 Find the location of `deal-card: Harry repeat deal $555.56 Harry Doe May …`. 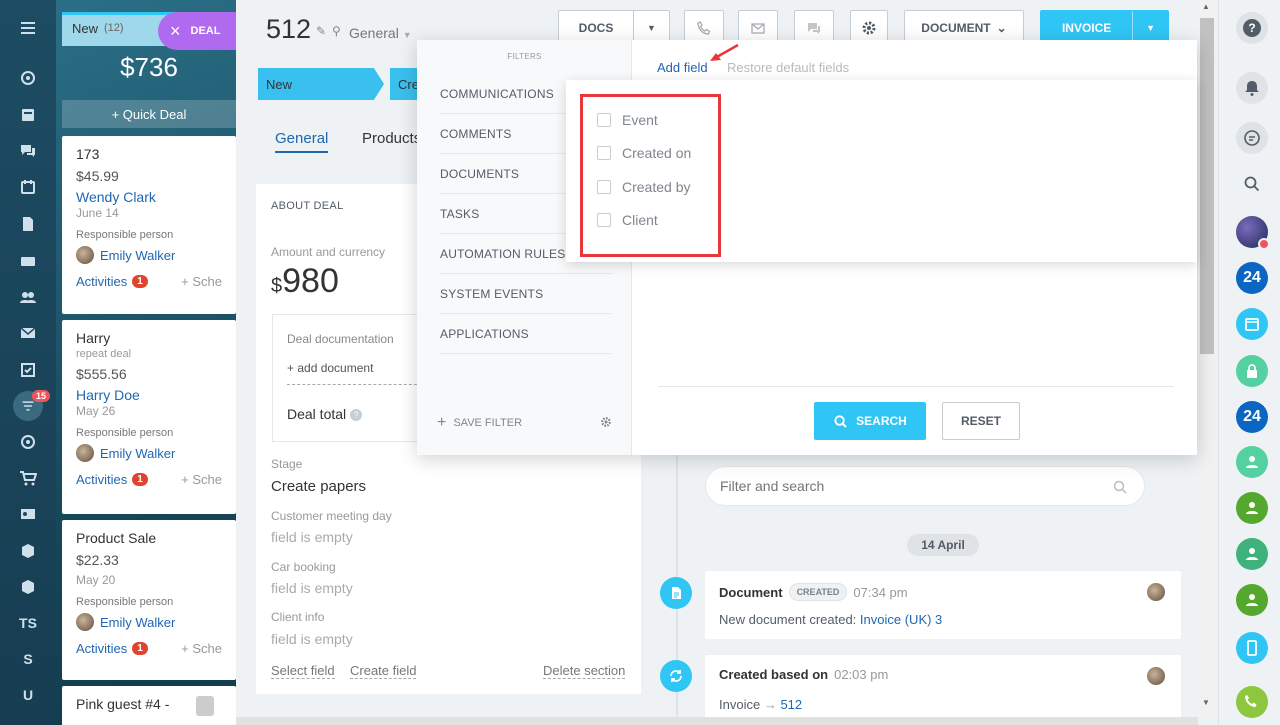

deal-card: Harry repeat deal $555.56 Harry Doe May … is located at coordinates (149, 417).